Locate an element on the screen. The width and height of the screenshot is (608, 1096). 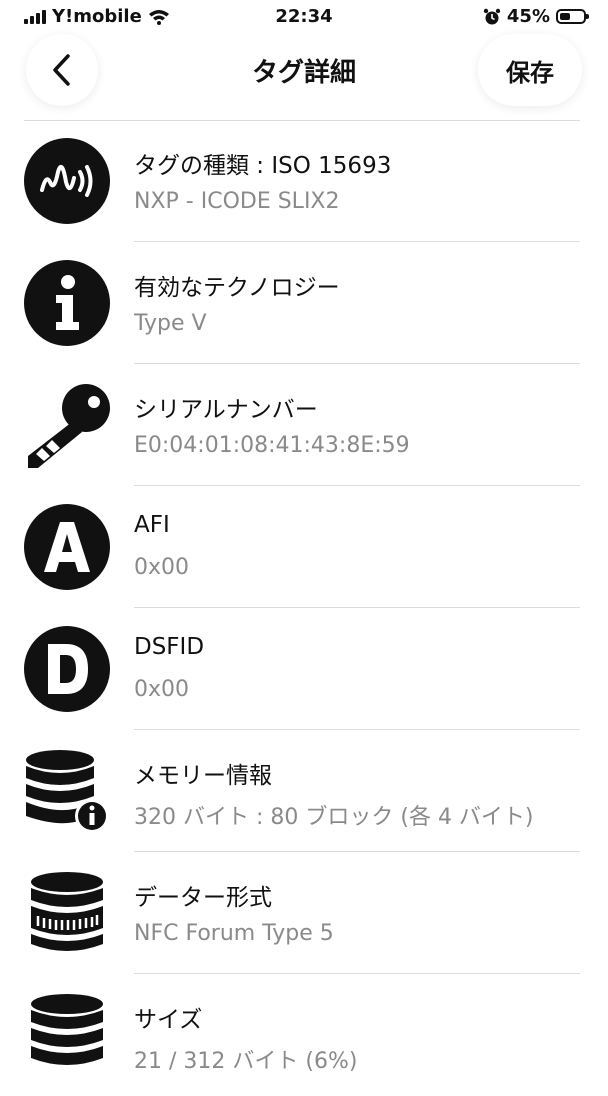
list-item-technology: 有効なテクノロジー Type V is located at coordinates (304, 303).